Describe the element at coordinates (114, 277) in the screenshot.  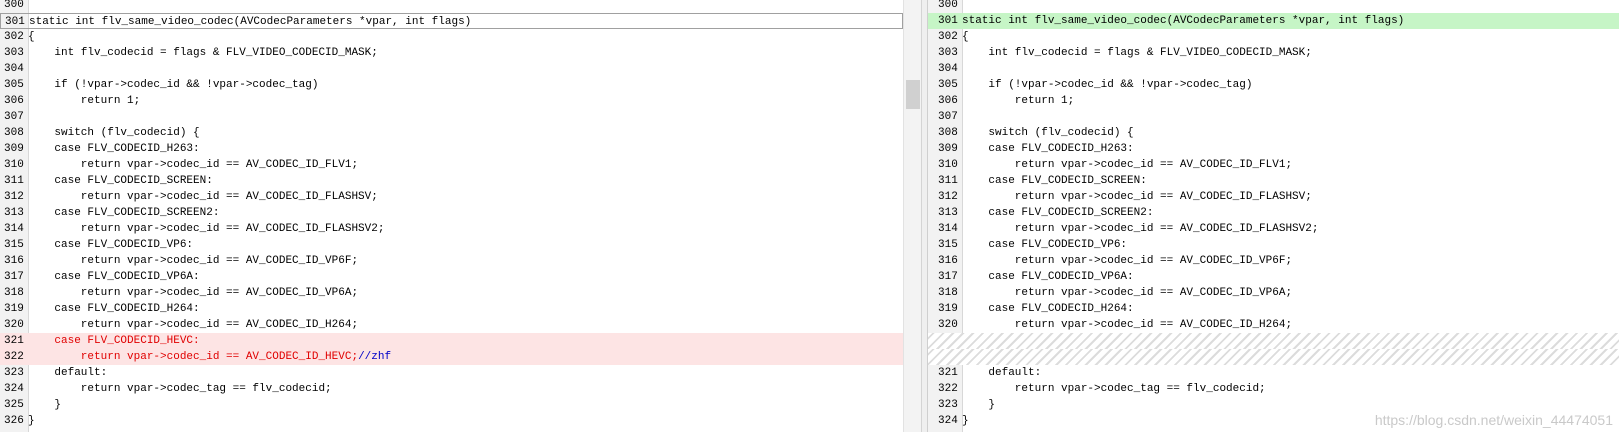
I see `code-text: case FLV_CODECID_VP6A:` at that location.